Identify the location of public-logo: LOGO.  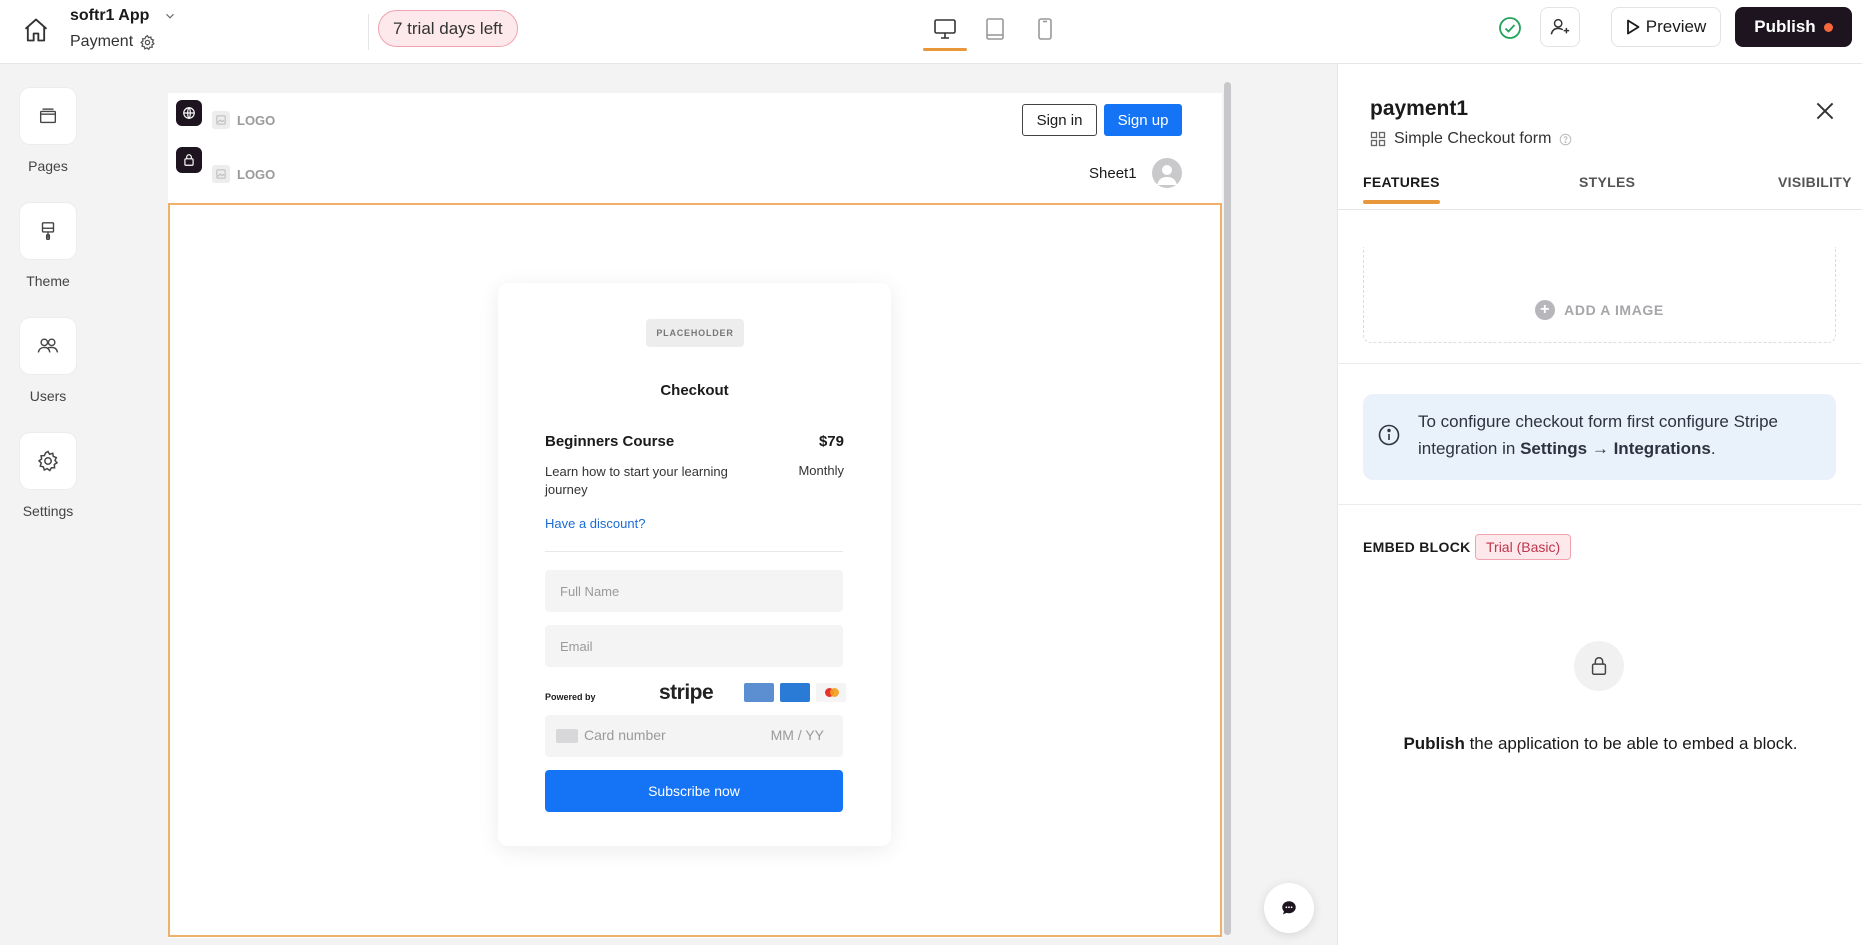
(243, 120).